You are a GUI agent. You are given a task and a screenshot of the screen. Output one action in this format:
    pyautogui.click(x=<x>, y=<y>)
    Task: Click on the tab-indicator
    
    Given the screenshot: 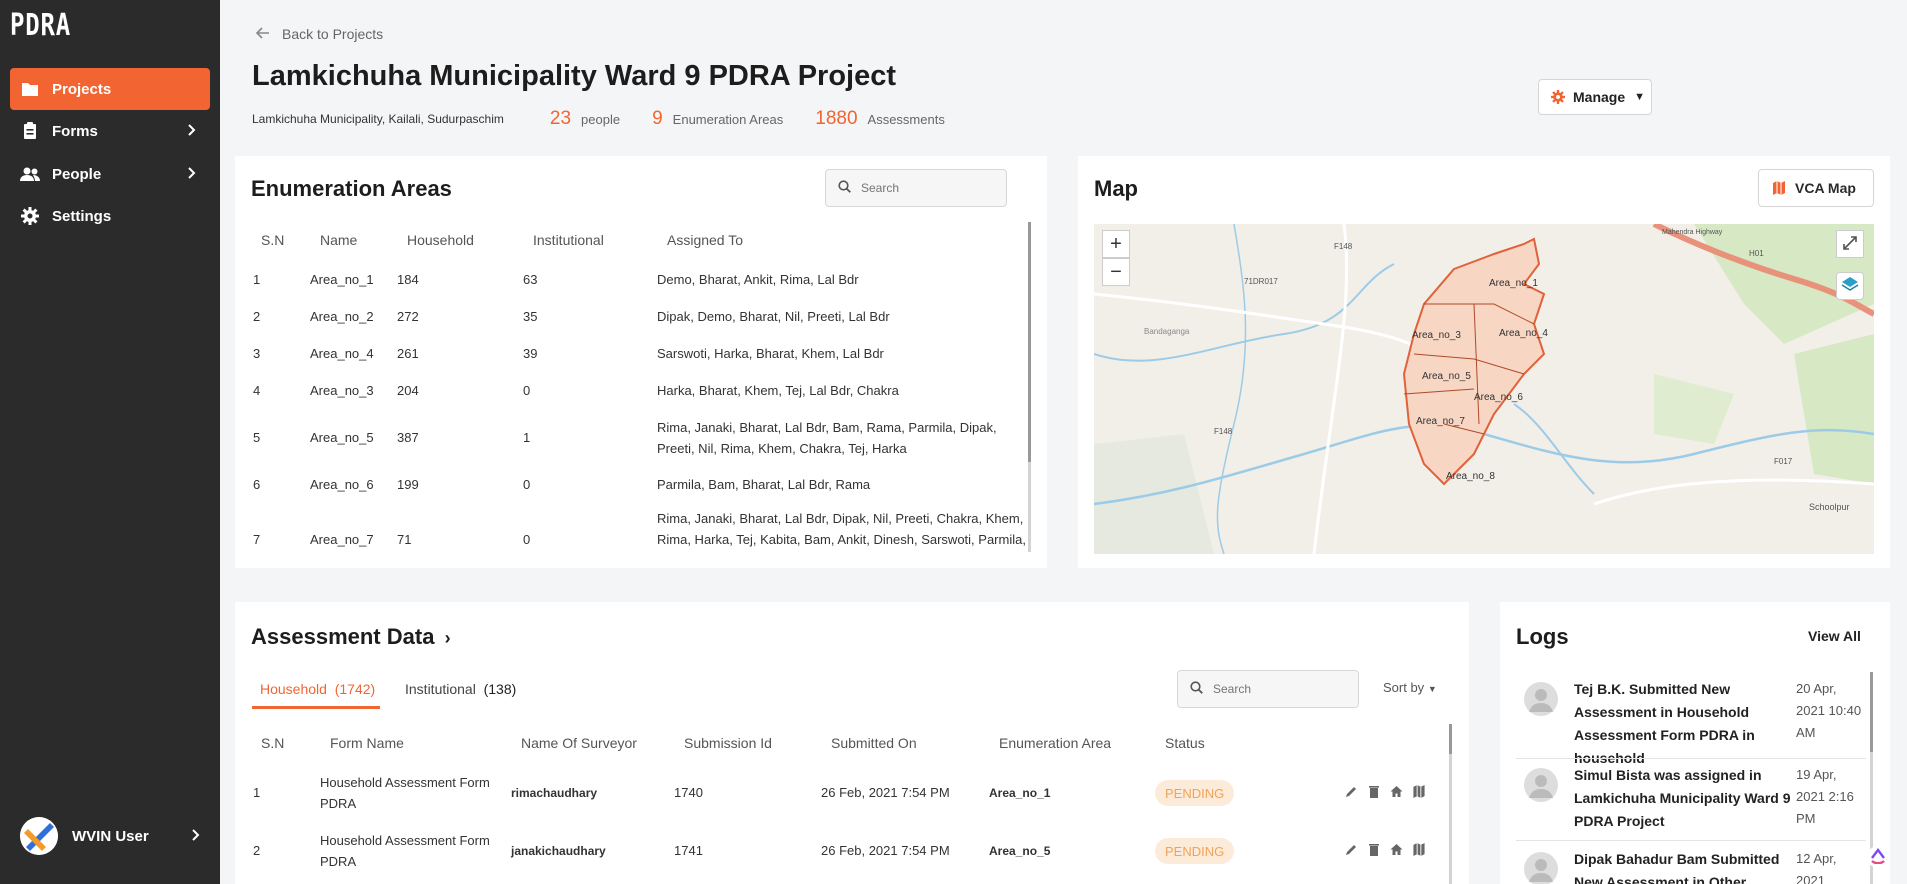 What is the action you would take?
    pyautogui.click(x=316, y=707)
    